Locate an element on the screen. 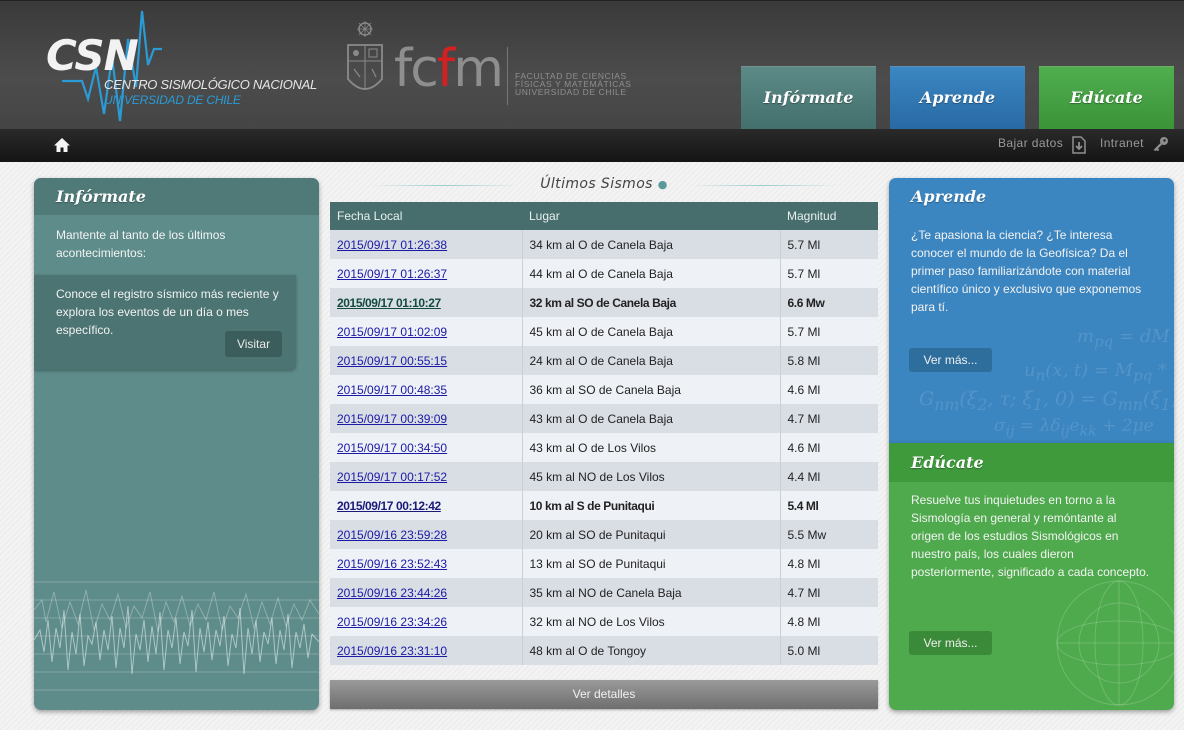 This screenshot has height=730, width=1184. date-cell: 2015/09/17 00:48:35 is located at coordinates (426, 389).